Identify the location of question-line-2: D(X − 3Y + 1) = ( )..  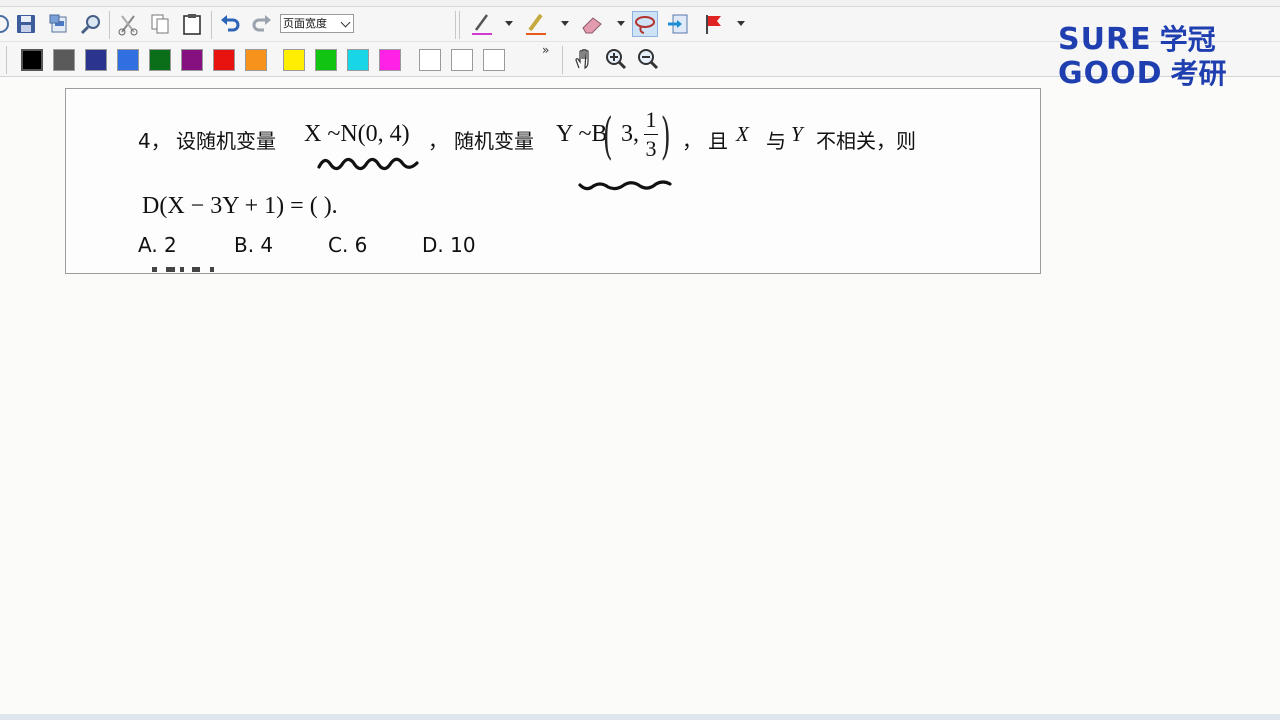
(240, 206).